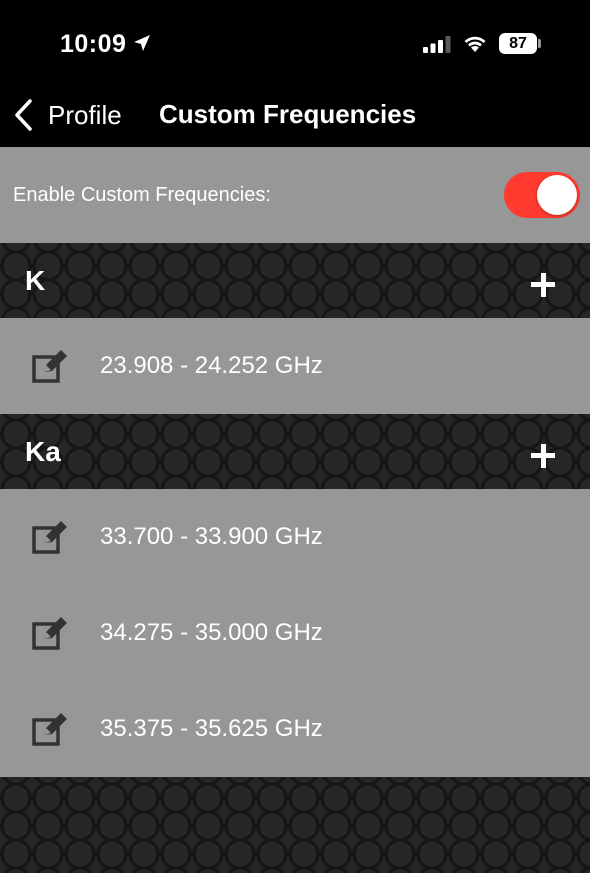 The width and height of the screenshot is (590, 873). What do you see at coordinates (211, 728) in the screenshot?
I see `frequency-range-label: 35.375 - 35.625 GHz` at bounding box center [211, 728].